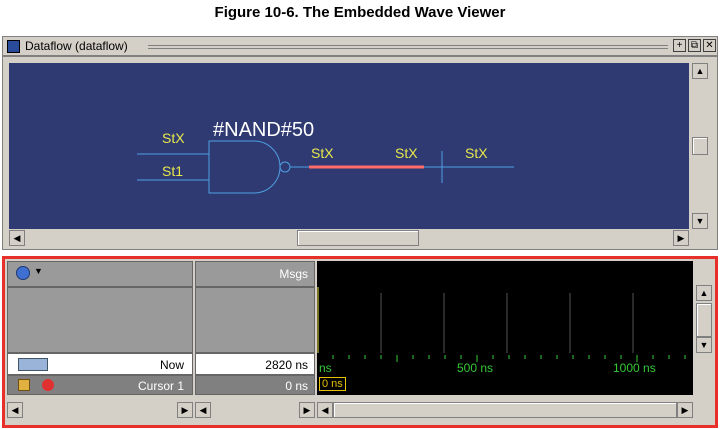 Image resolution: width=720 pixels, height=429 pixels. I want to click on cursor-value-cell: 0 ns, so click(255, 385).